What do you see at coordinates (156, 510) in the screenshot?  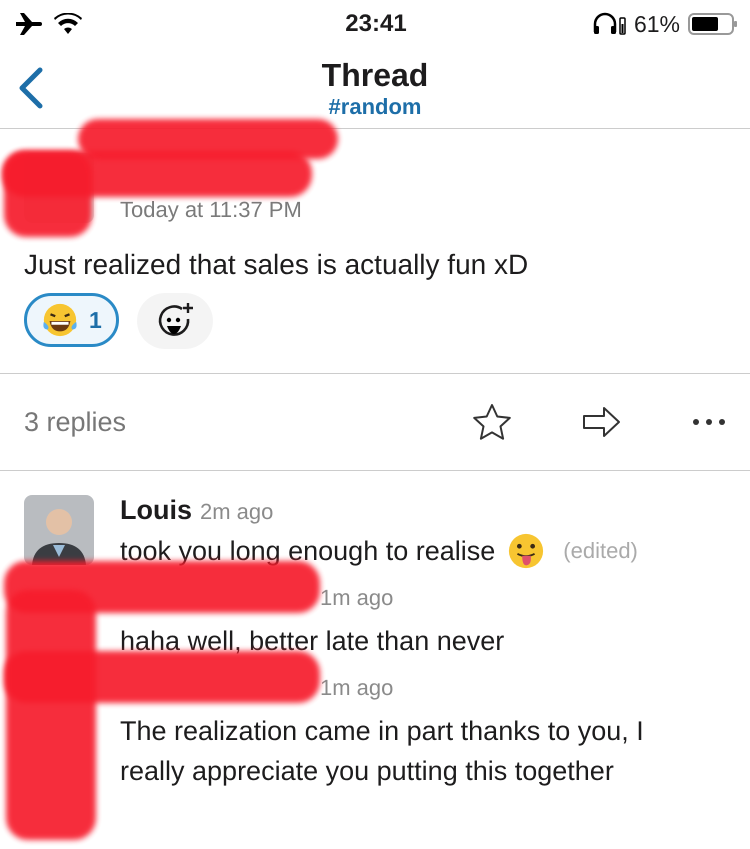 I see `author-name: Louis` at bounding box center [156, 510].